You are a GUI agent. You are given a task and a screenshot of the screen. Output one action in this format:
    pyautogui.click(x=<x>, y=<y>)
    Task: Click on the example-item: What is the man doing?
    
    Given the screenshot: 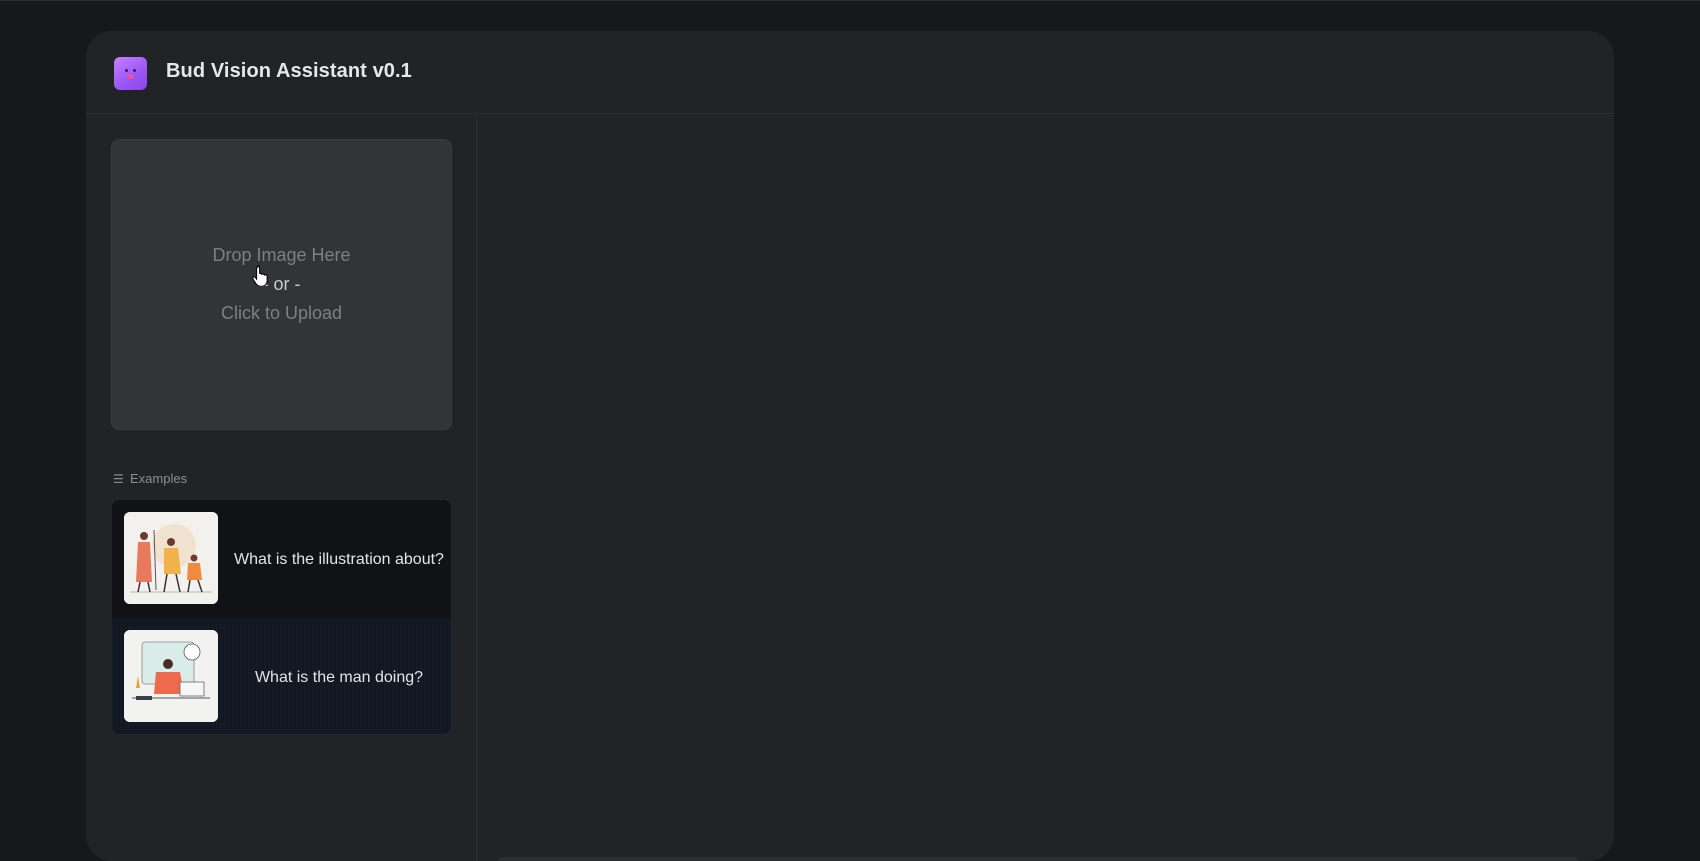 What is the action you would take?
    pyautogui.click(x=281, y=676)
    